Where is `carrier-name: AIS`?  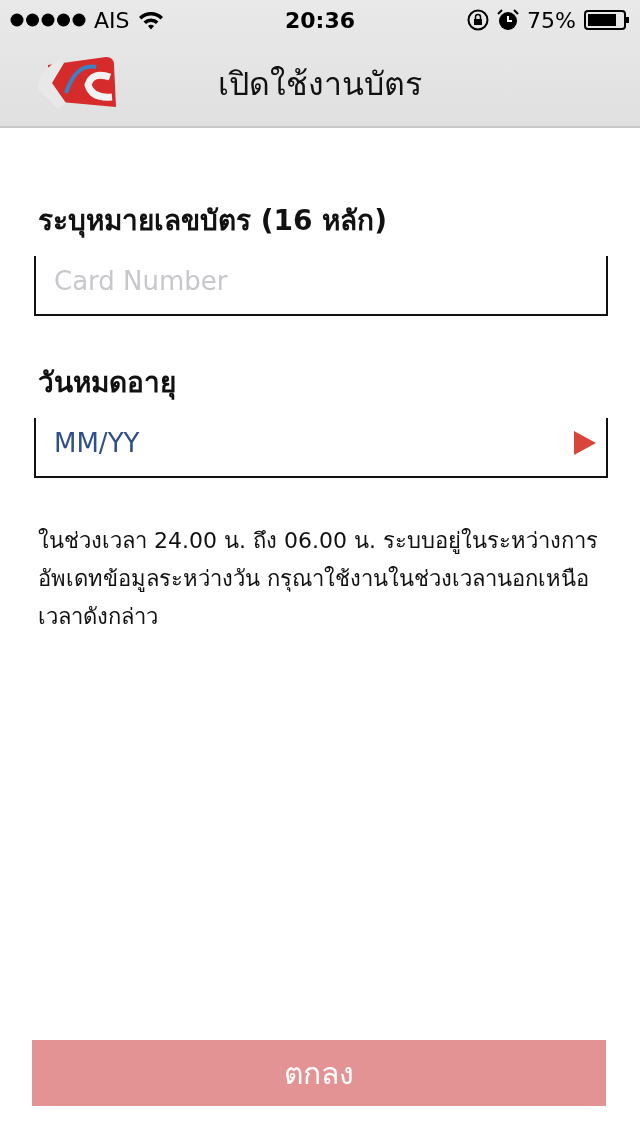
carrier-name: AIS is located at coordinates (112, 20).